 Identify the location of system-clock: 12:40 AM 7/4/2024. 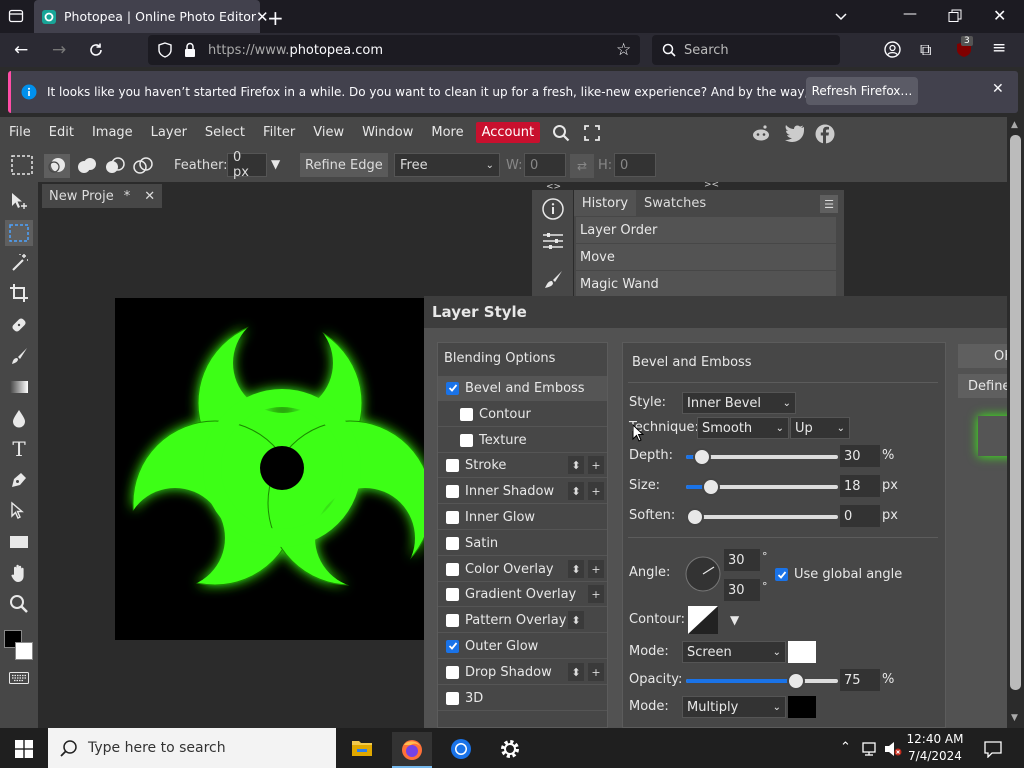
(935, 748).